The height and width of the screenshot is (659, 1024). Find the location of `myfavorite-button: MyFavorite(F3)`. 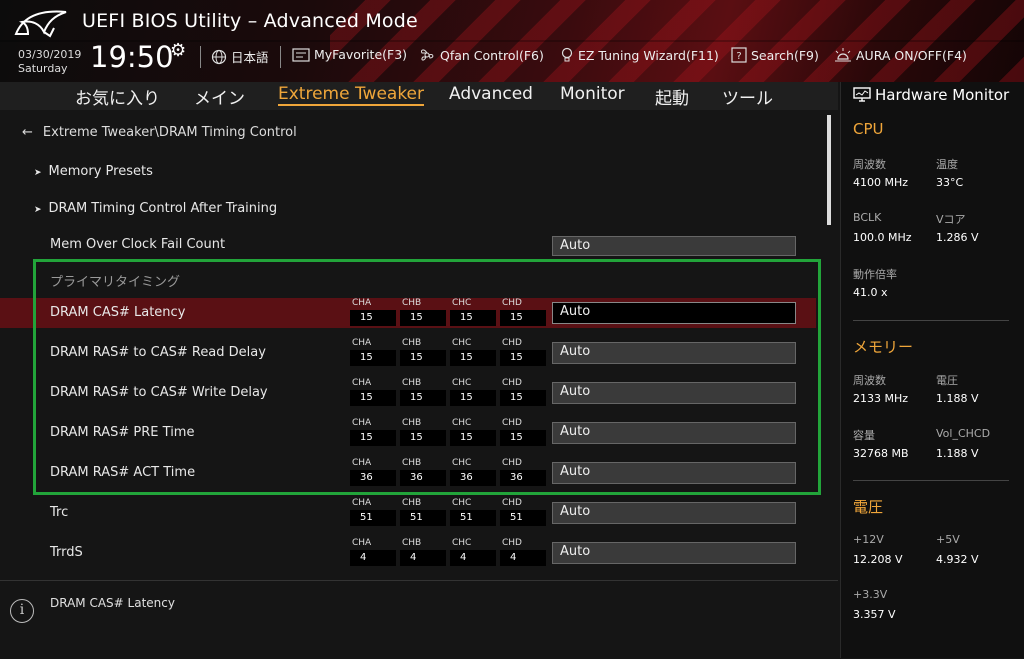

myfavorite-button: MyFavorite(F3) is located at coordinates (349, 54).